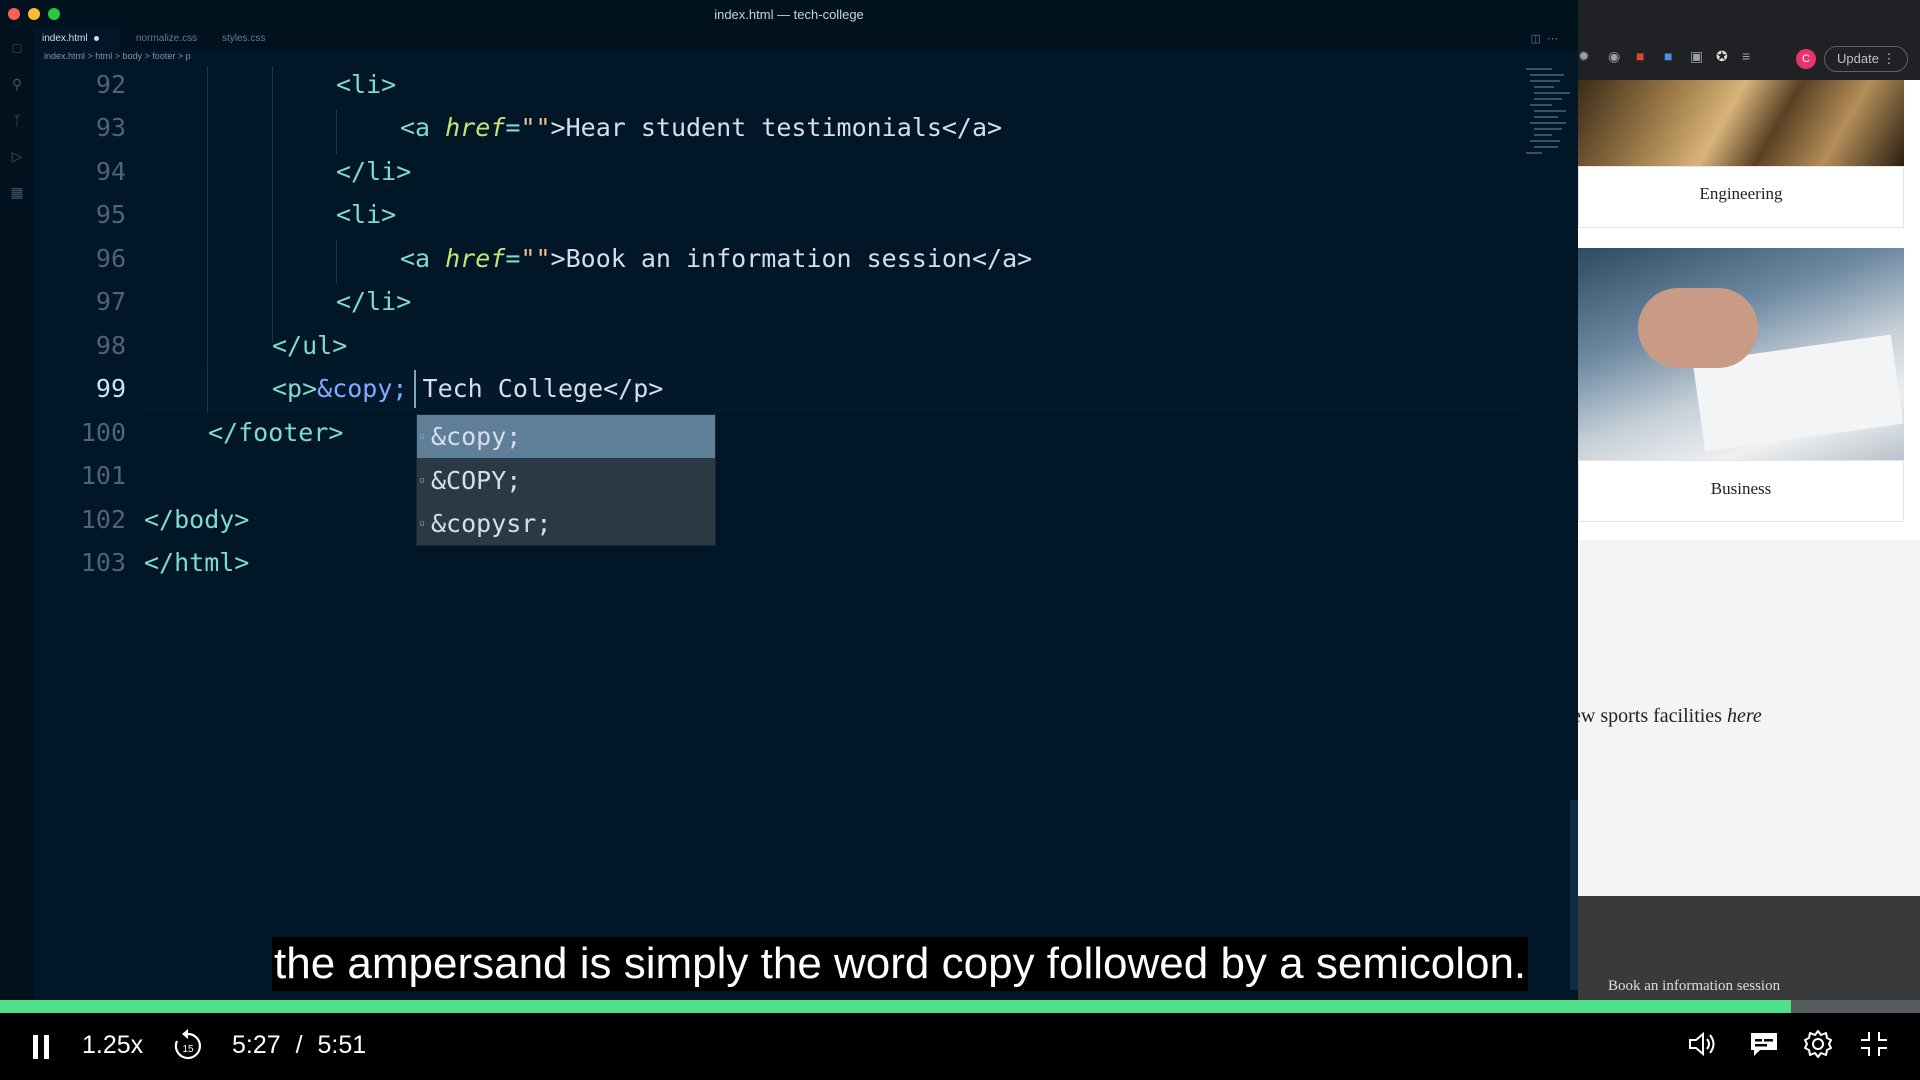  What do you see at coordinates (342, 1045) in the screenshot?
I see `time-total: 5:51` at bounding box center [342, 1045].